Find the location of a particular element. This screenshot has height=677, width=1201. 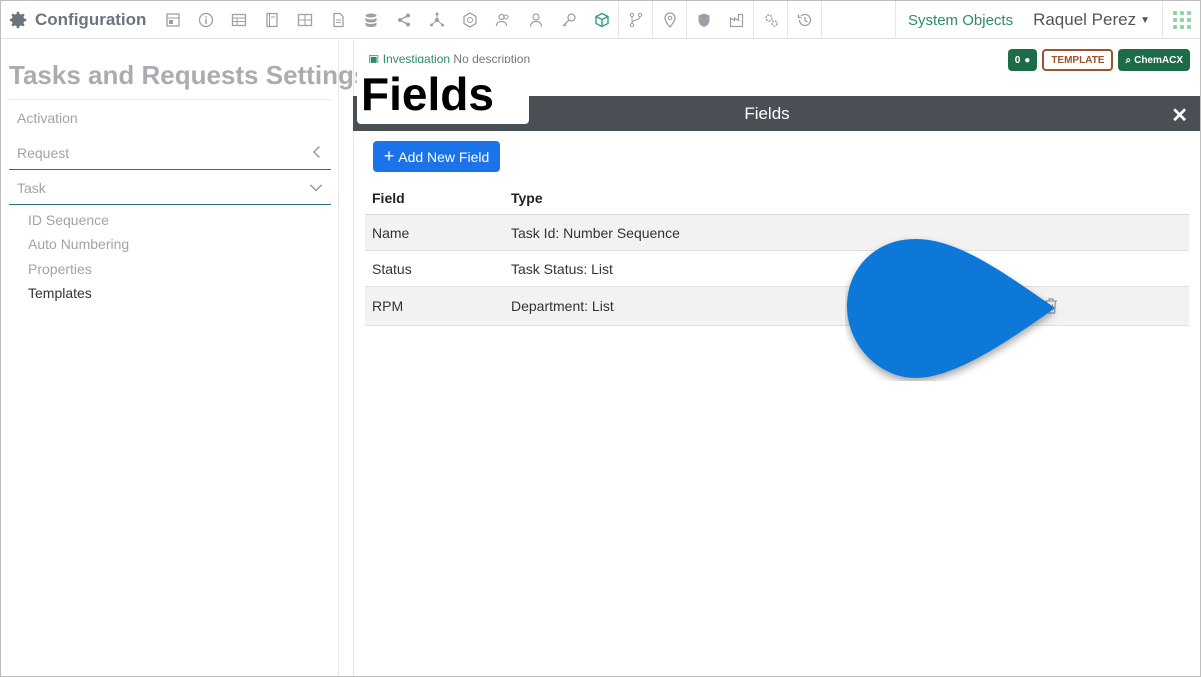

plus-icon: + is located at coordinates (389, 156).